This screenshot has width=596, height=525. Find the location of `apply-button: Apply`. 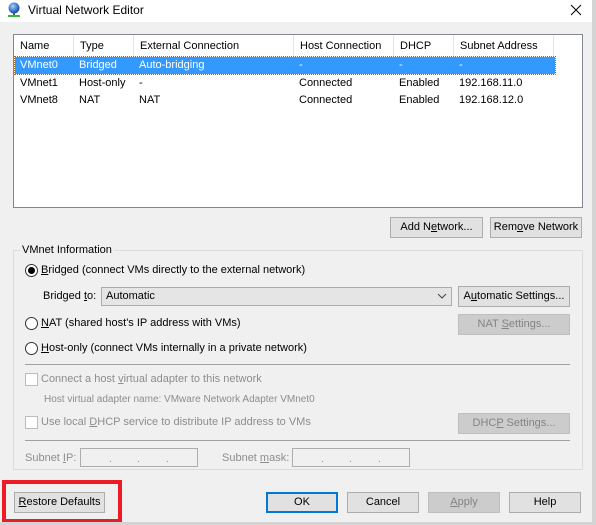

apply-button: Apply is located at coordinates (464, 502).